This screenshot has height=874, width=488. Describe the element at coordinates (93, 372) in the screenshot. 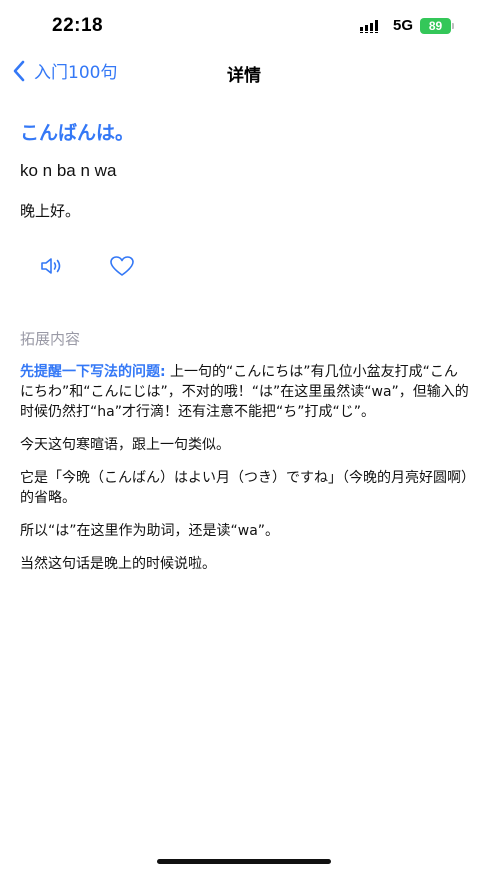

I see `content-highlight: 先提醒一下写法的问题:` at that location.